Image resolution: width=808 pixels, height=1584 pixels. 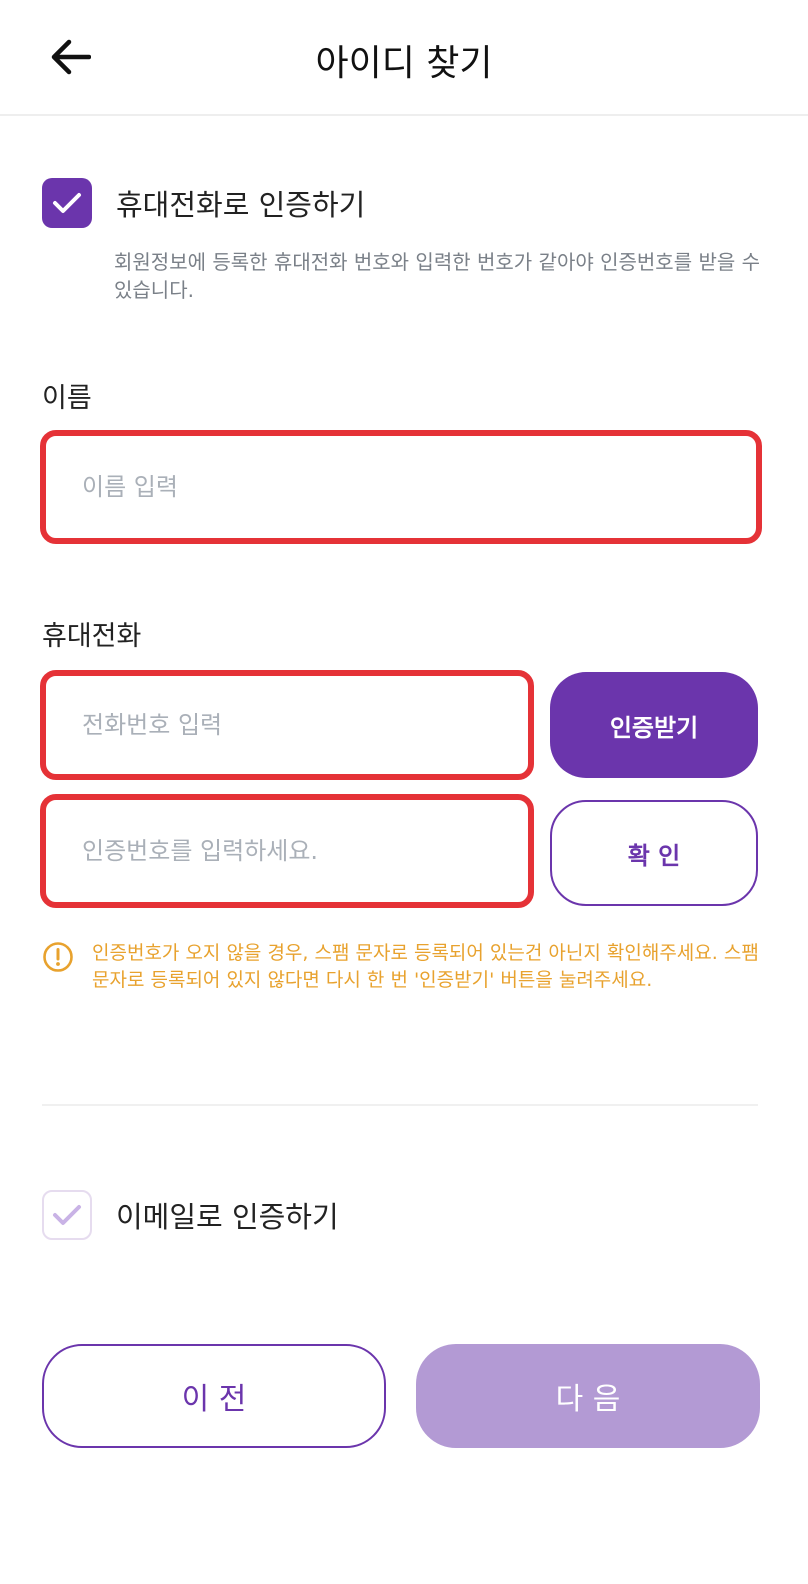 I want to click on phone-input-box, so click(x=287, y=725).